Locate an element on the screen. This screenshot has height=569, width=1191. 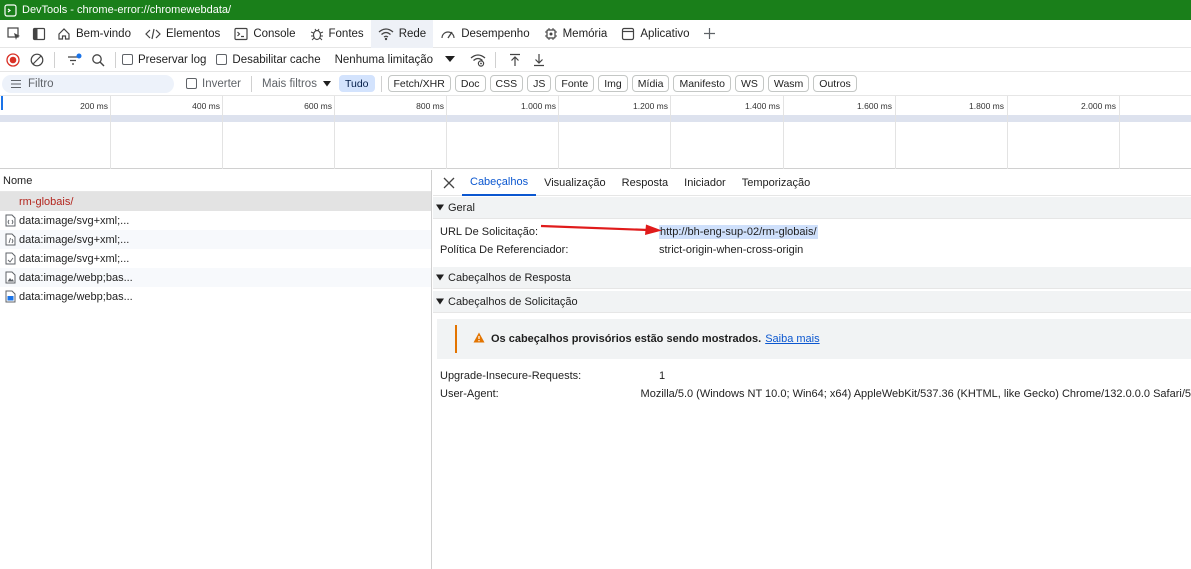
network-conditions-icon is located at coordinates (478, 60).